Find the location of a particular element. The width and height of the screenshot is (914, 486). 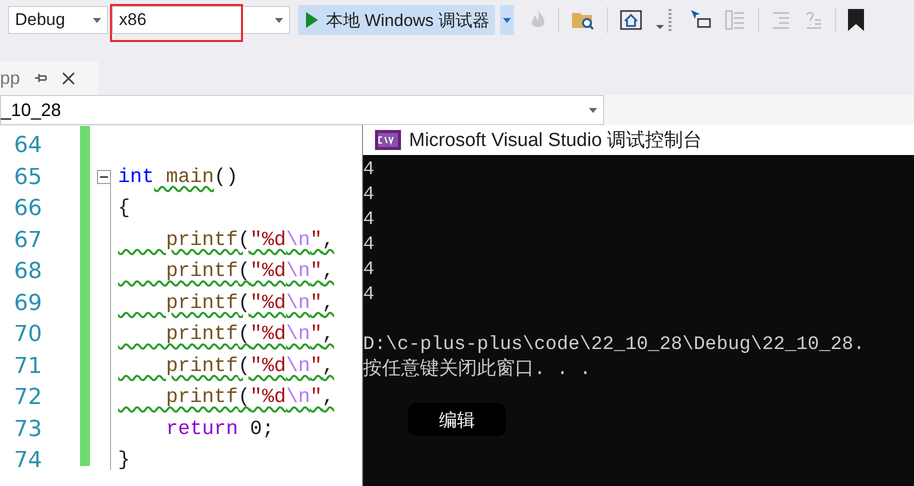

line-number: 73 is located at coordinates (28, 430).